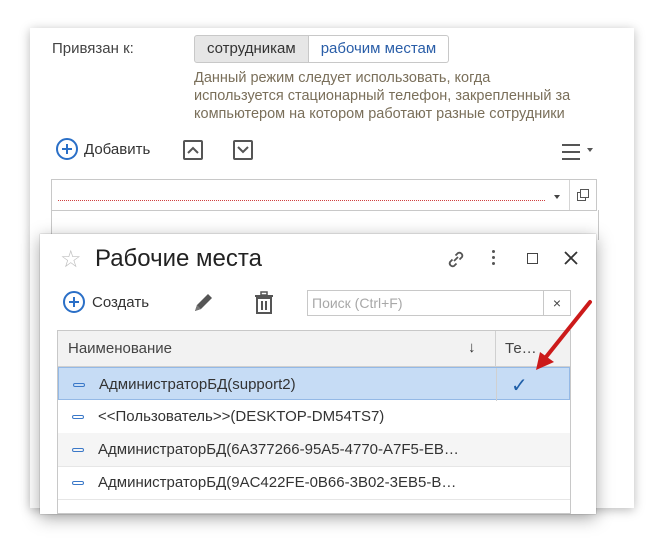 The height and width of the screenshot is (539, 665). Describe the element at coordinates (519, 386) in the screenshot. I see `checkmark-icon: ✓` at that location.